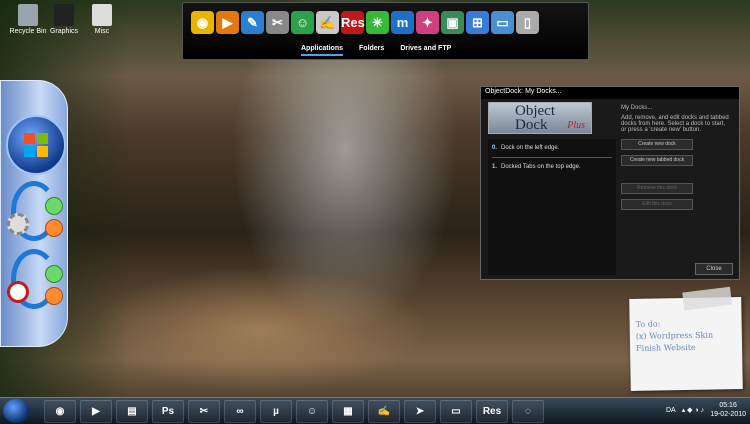 Image resolution: width=750 pixels, height=424 pixels. What do you see at coordinates (495, 148) in the screenshot?
I see `dock-index: 0.` at bounding box center [495, 148].